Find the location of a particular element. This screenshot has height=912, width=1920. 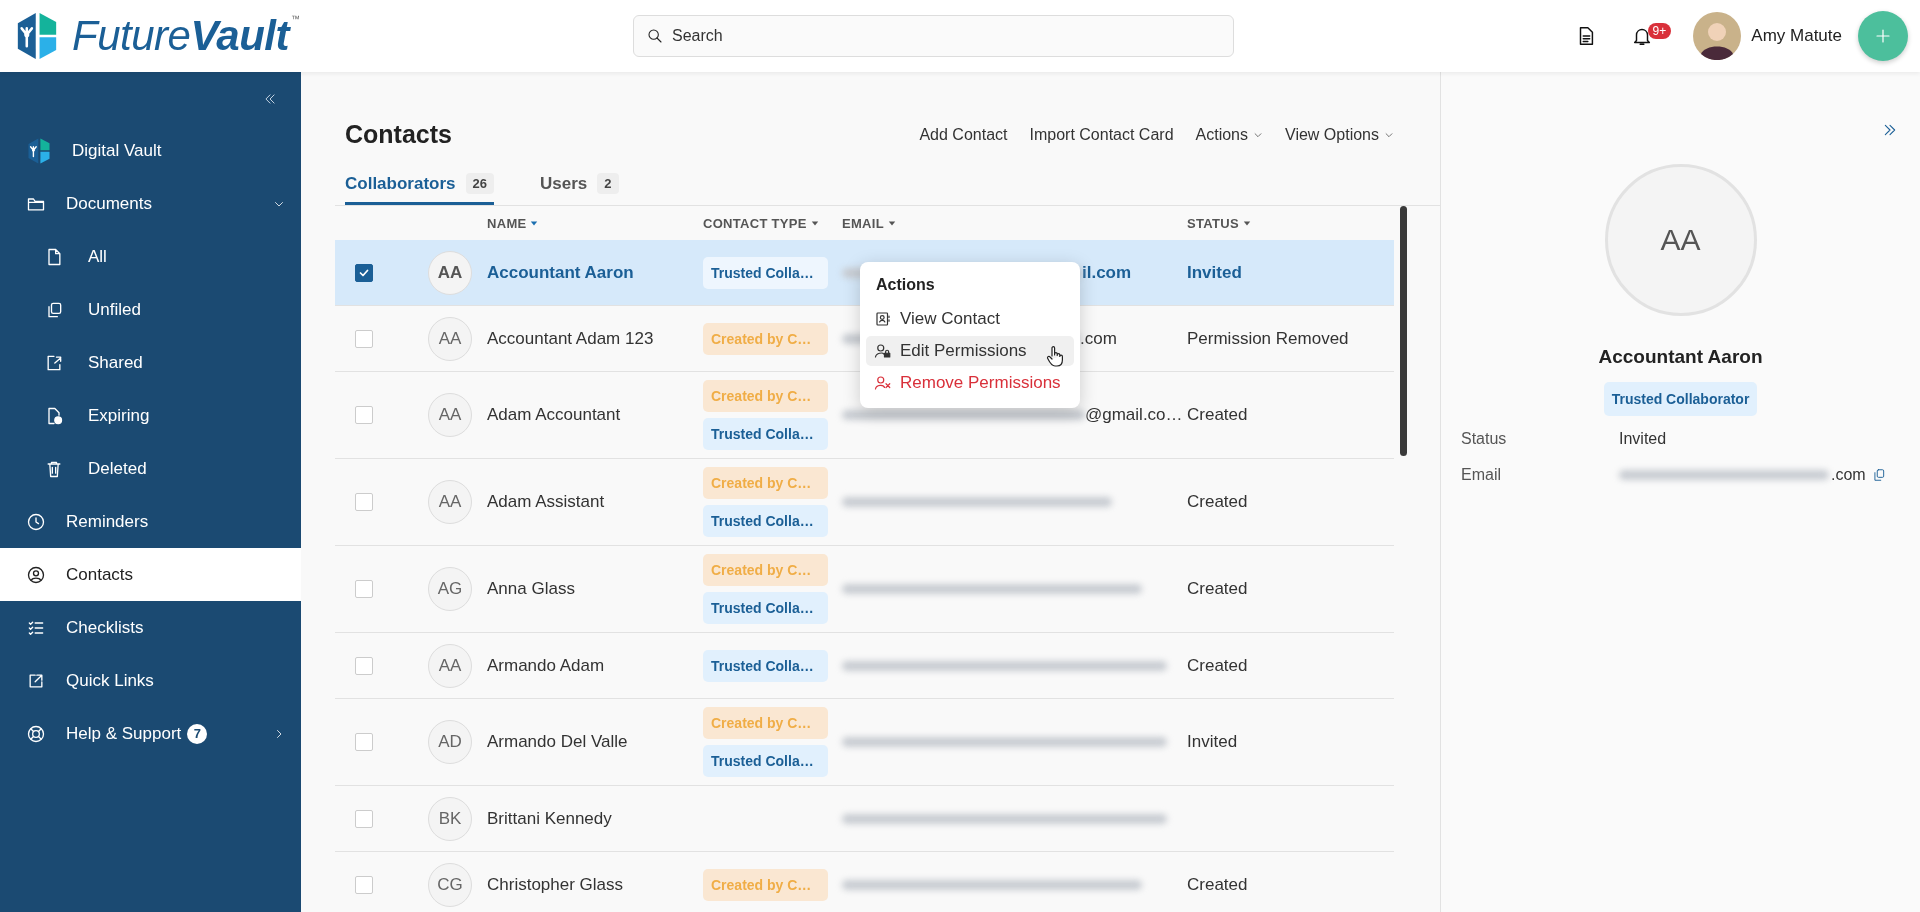

field-label: Email is located at coordinates (1481, 475).